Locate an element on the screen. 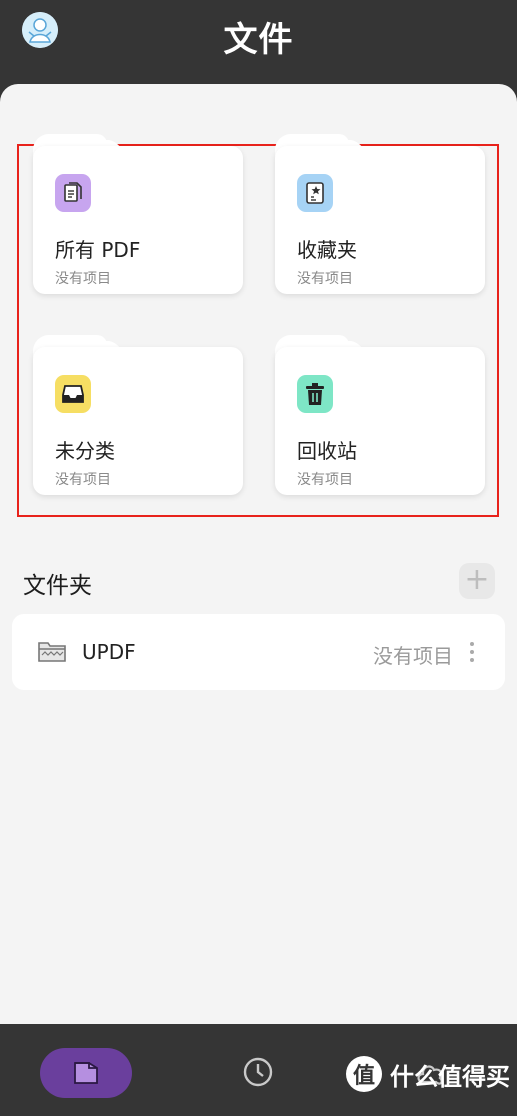 This screenshot has height=1116, width=517. folder-icon is located at coordinates (52, 652).